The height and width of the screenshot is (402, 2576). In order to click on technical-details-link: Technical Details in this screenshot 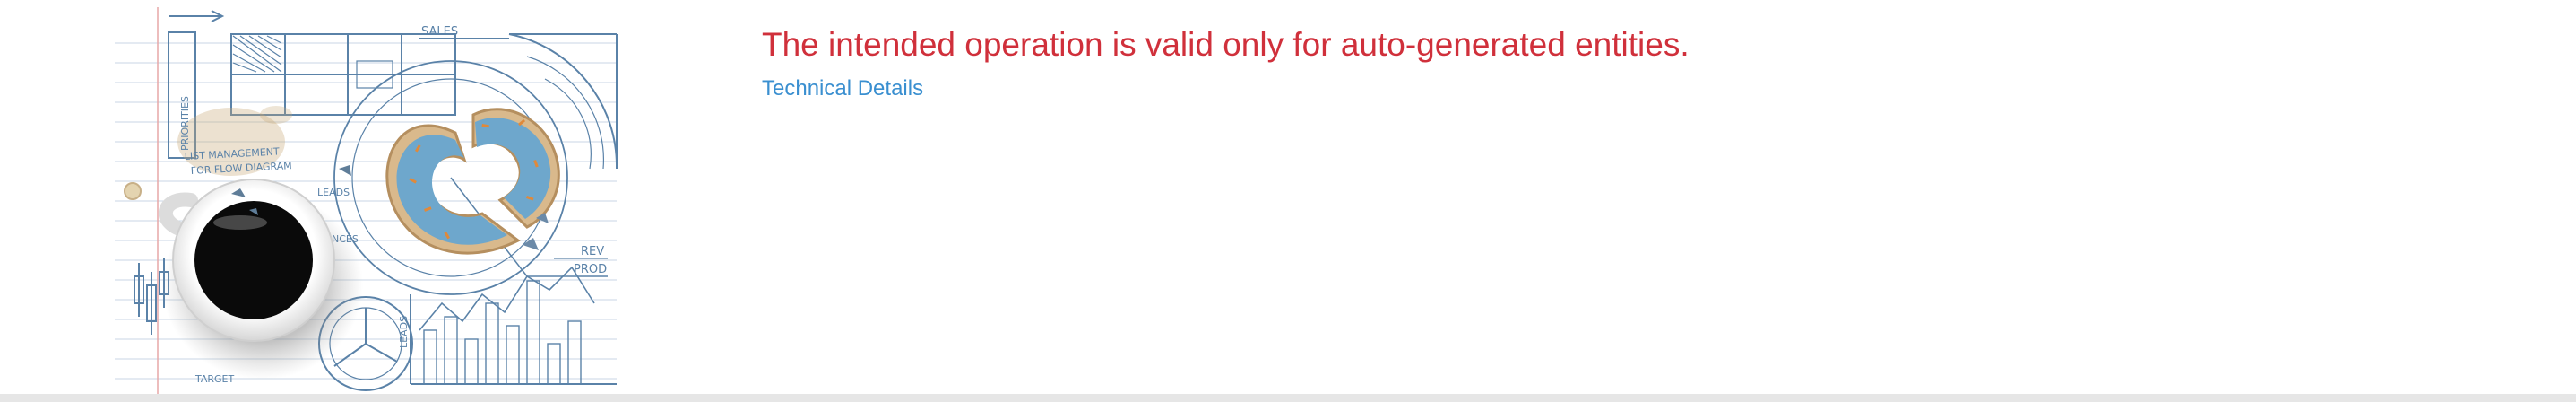, I will do `click(842, 88)`.